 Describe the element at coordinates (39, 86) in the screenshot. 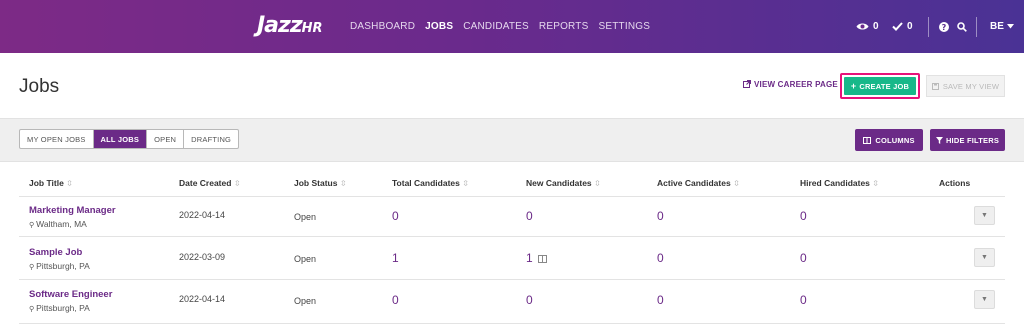

I see `page-title: Jobs` at that location.